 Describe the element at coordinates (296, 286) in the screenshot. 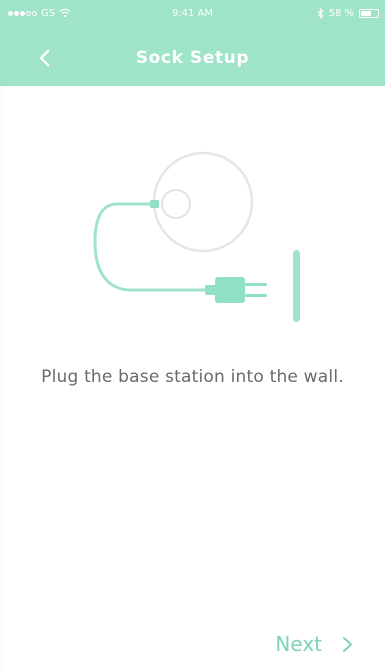

I see `wall-outlet-icon` at that location.